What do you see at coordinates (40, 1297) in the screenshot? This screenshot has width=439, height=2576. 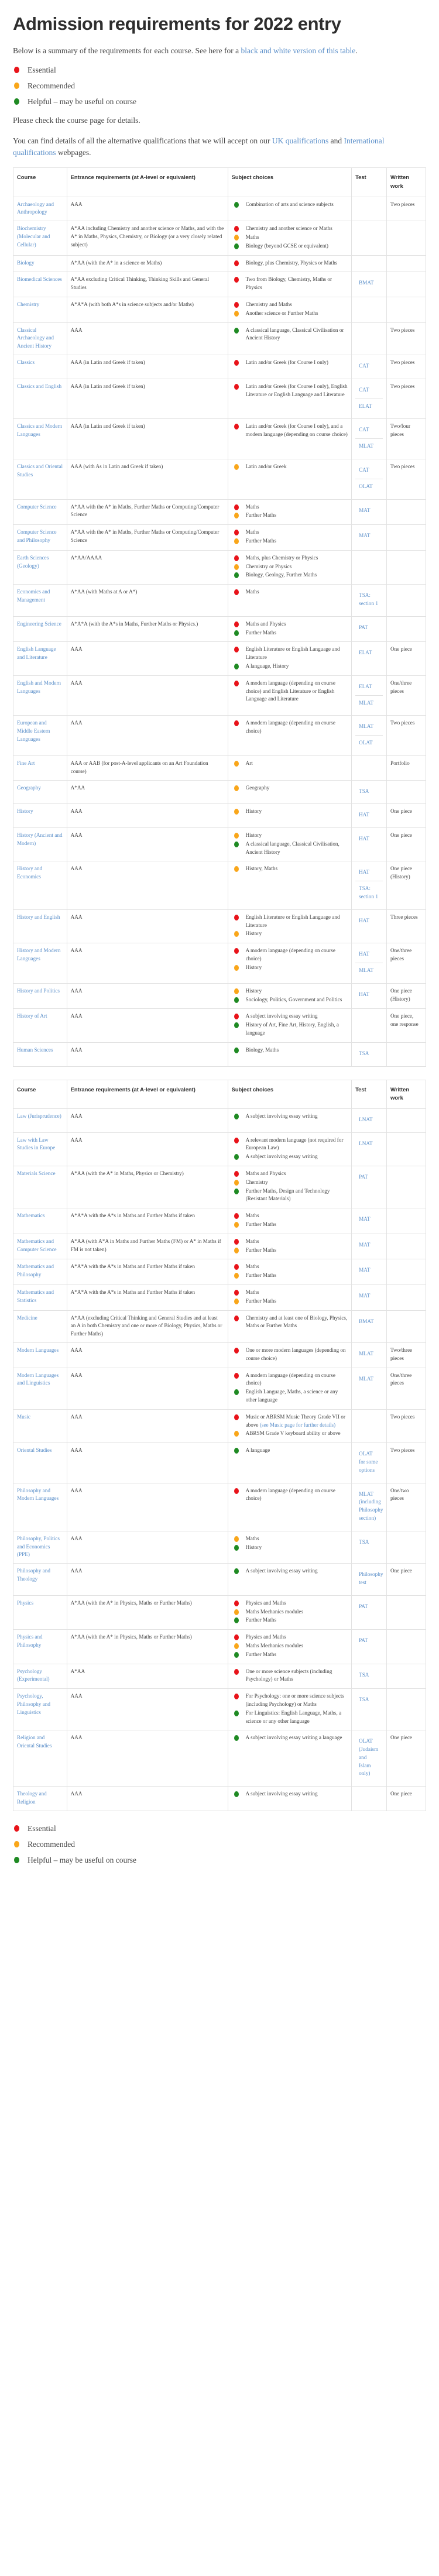 I see `course-name-link: Mathematics and Statistics` at bounding box center [40, 1297].